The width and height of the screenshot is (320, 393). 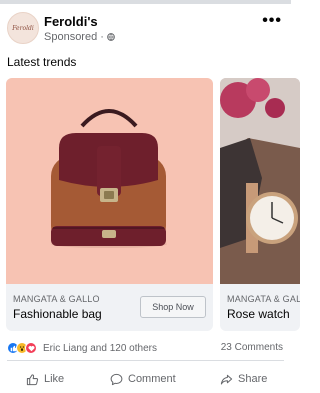 What do you see at coordinates (226, 379) in the screenshot?
I see `share-icon` at bounding box center [226, 379].